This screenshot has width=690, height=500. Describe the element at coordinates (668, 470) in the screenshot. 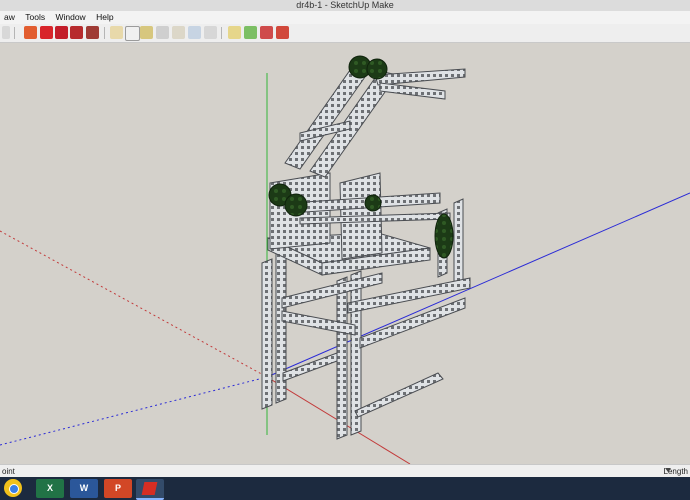

I see `measurement-dropdown-icon` at that location.